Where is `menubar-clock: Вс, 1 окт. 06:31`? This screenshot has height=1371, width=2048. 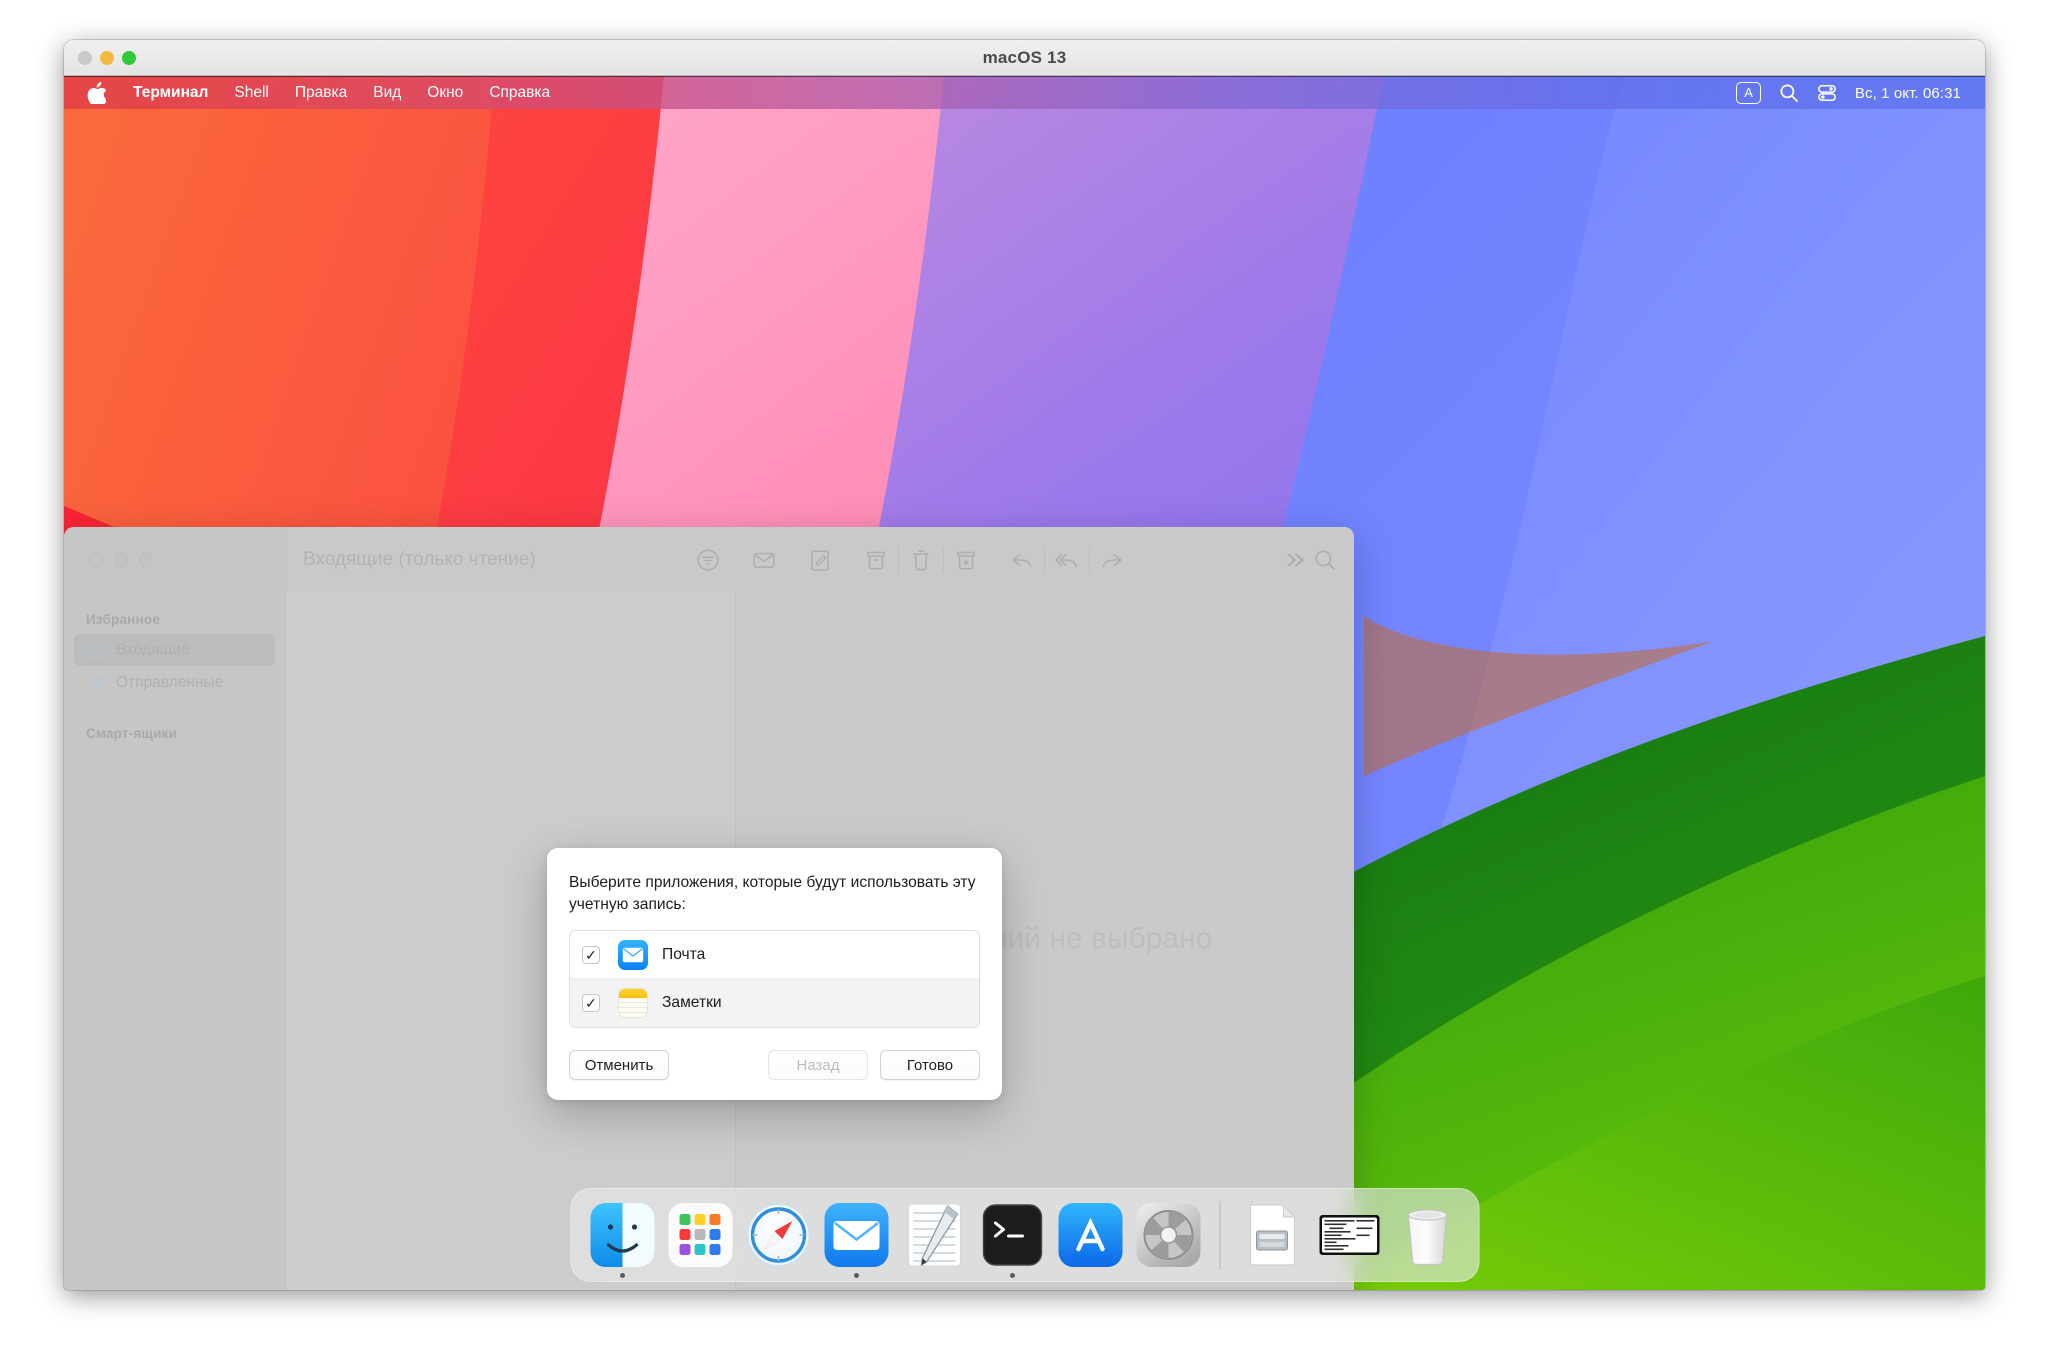 menubar-clock: Вс, 1 окт. 06:31 is located at coordinates (1908, 93).